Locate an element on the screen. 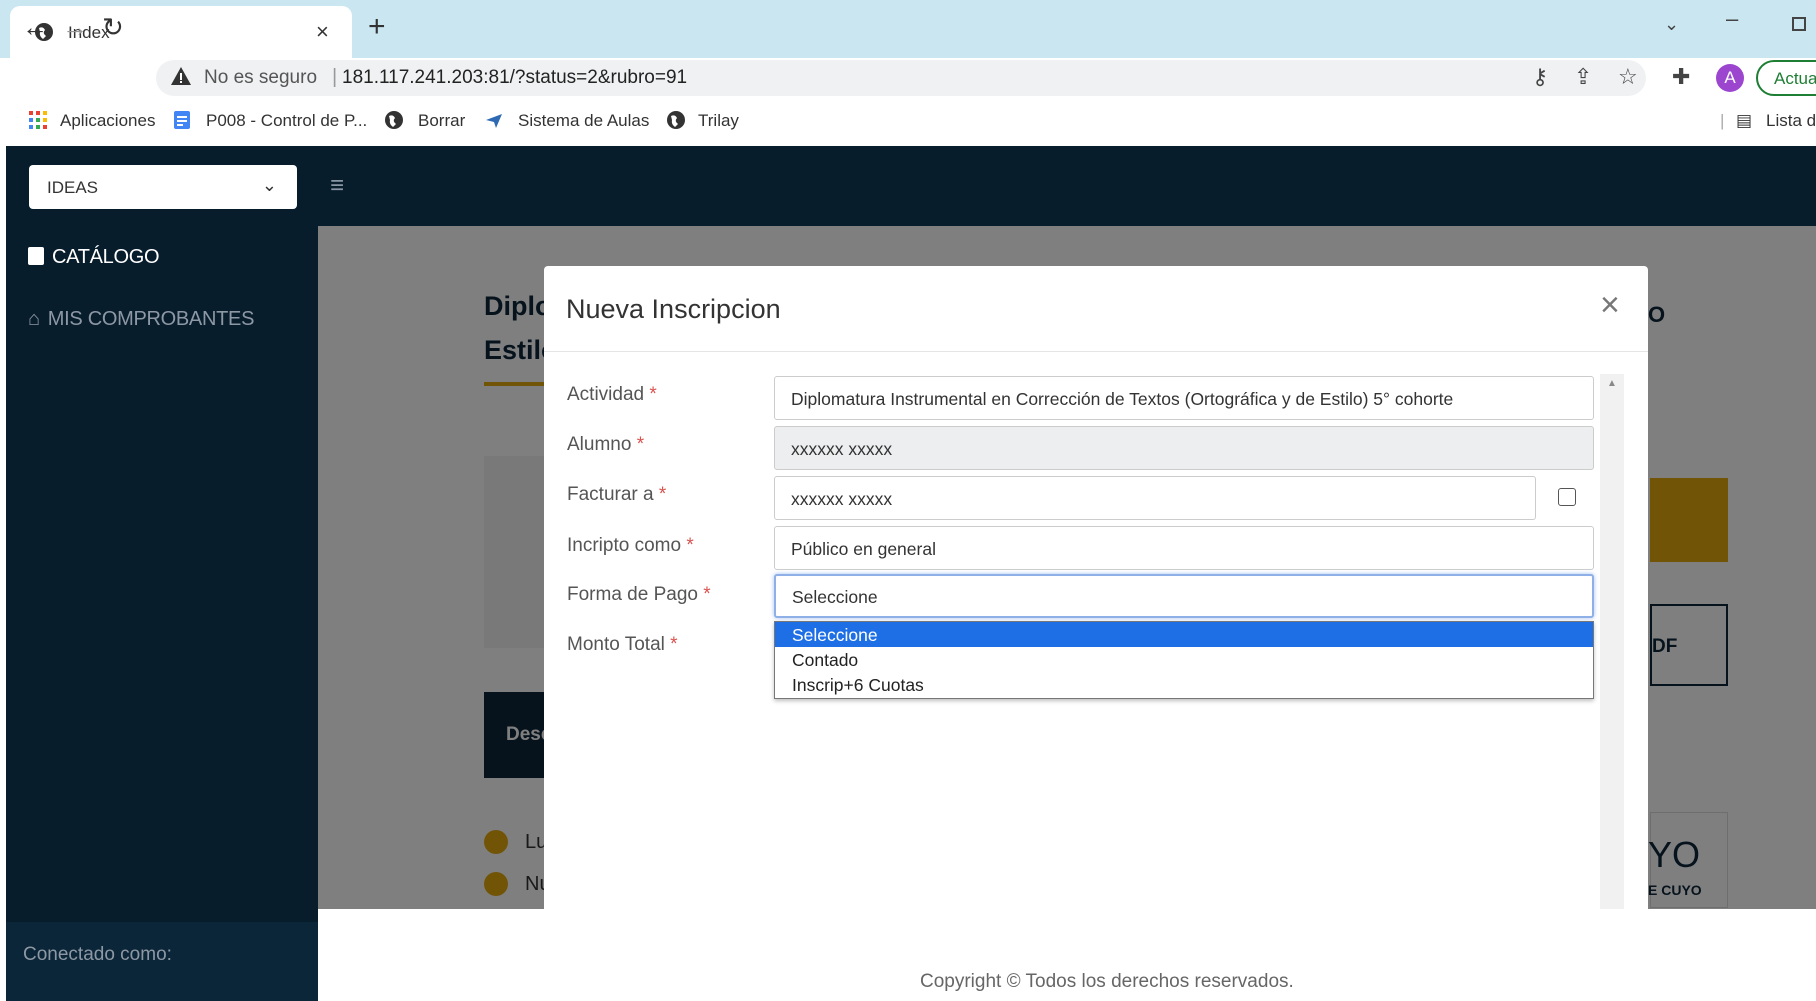 This screenshot has width=1816, height=1001. menu-icon: ≡ is located at coordinates (337, 186).